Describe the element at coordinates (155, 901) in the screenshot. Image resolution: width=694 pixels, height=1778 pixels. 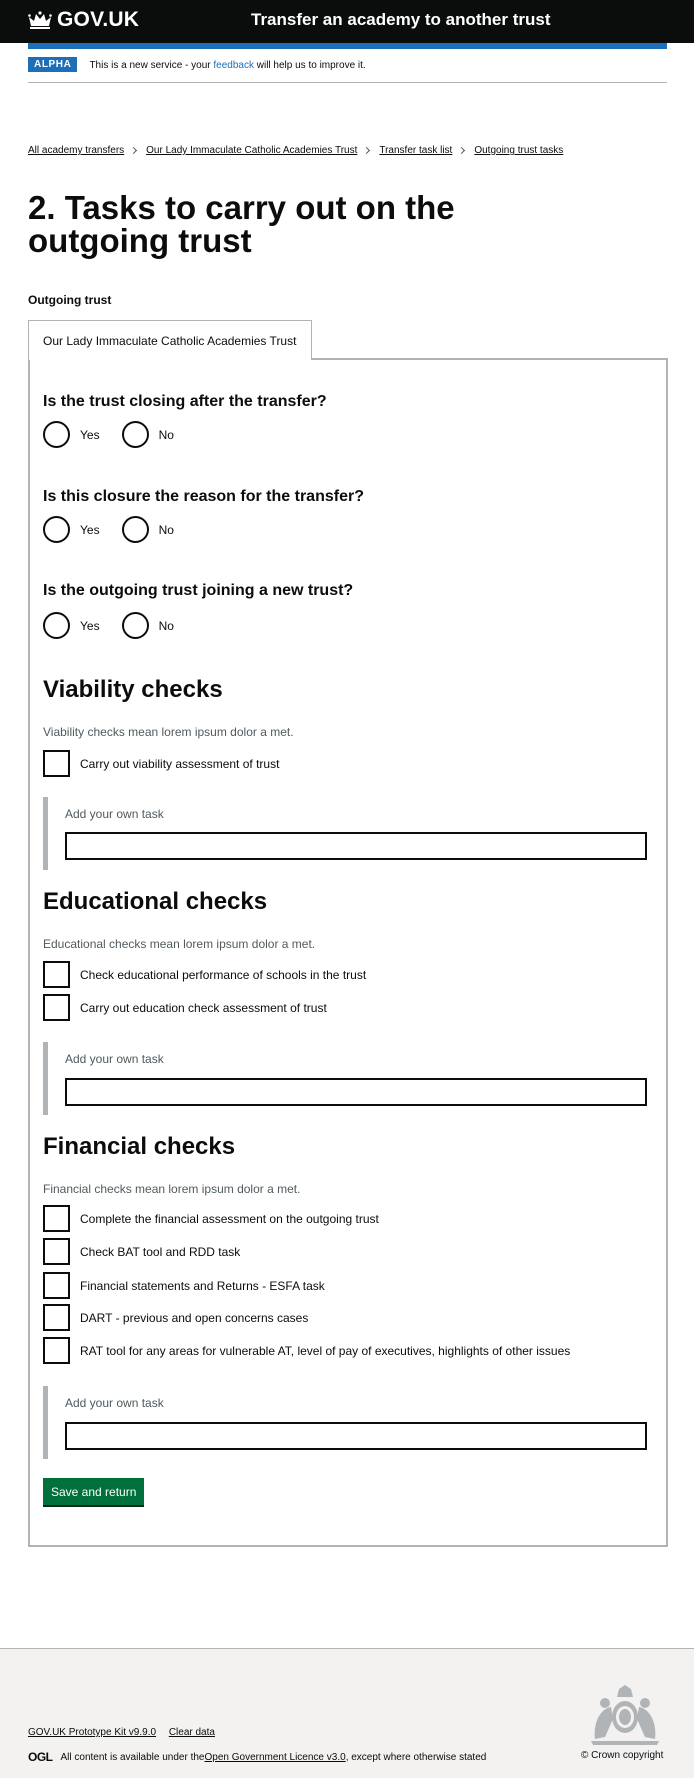
I see `heading-educational-checks: Educational checks` at that location.